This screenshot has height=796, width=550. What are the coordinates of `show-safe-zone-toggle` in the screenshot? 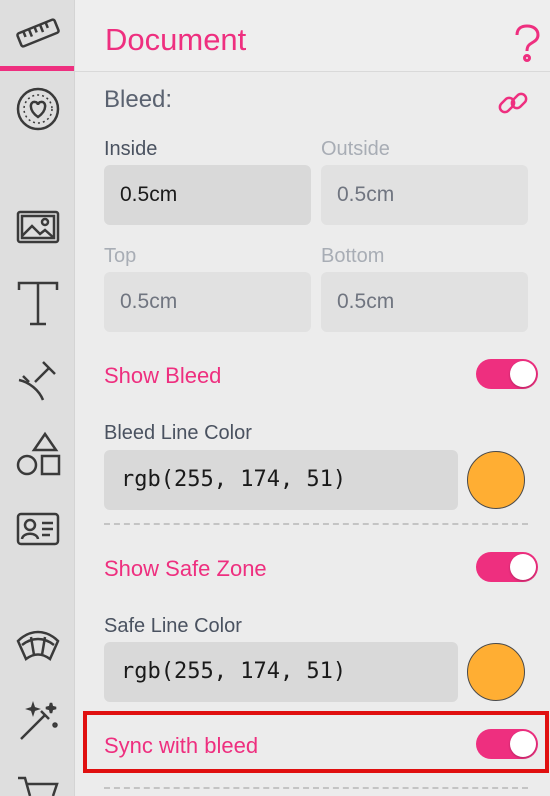 It's located at (507, 567).